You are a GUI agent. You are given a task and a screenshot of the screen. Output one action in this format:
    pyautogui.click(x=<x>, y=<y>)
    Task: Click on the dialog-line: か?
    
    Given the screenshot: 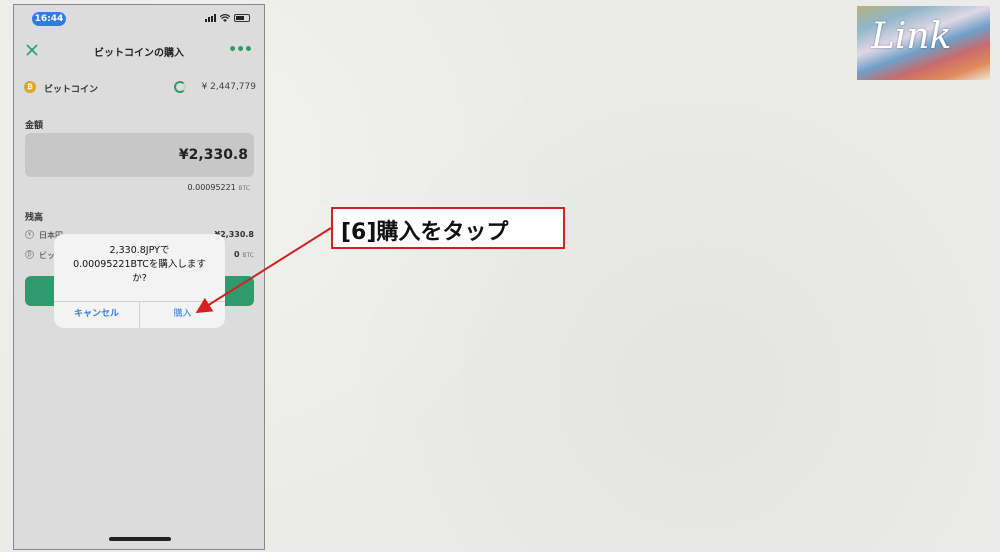 What is the action you would take?
    pyautogui.click(x=139, y=278)
    